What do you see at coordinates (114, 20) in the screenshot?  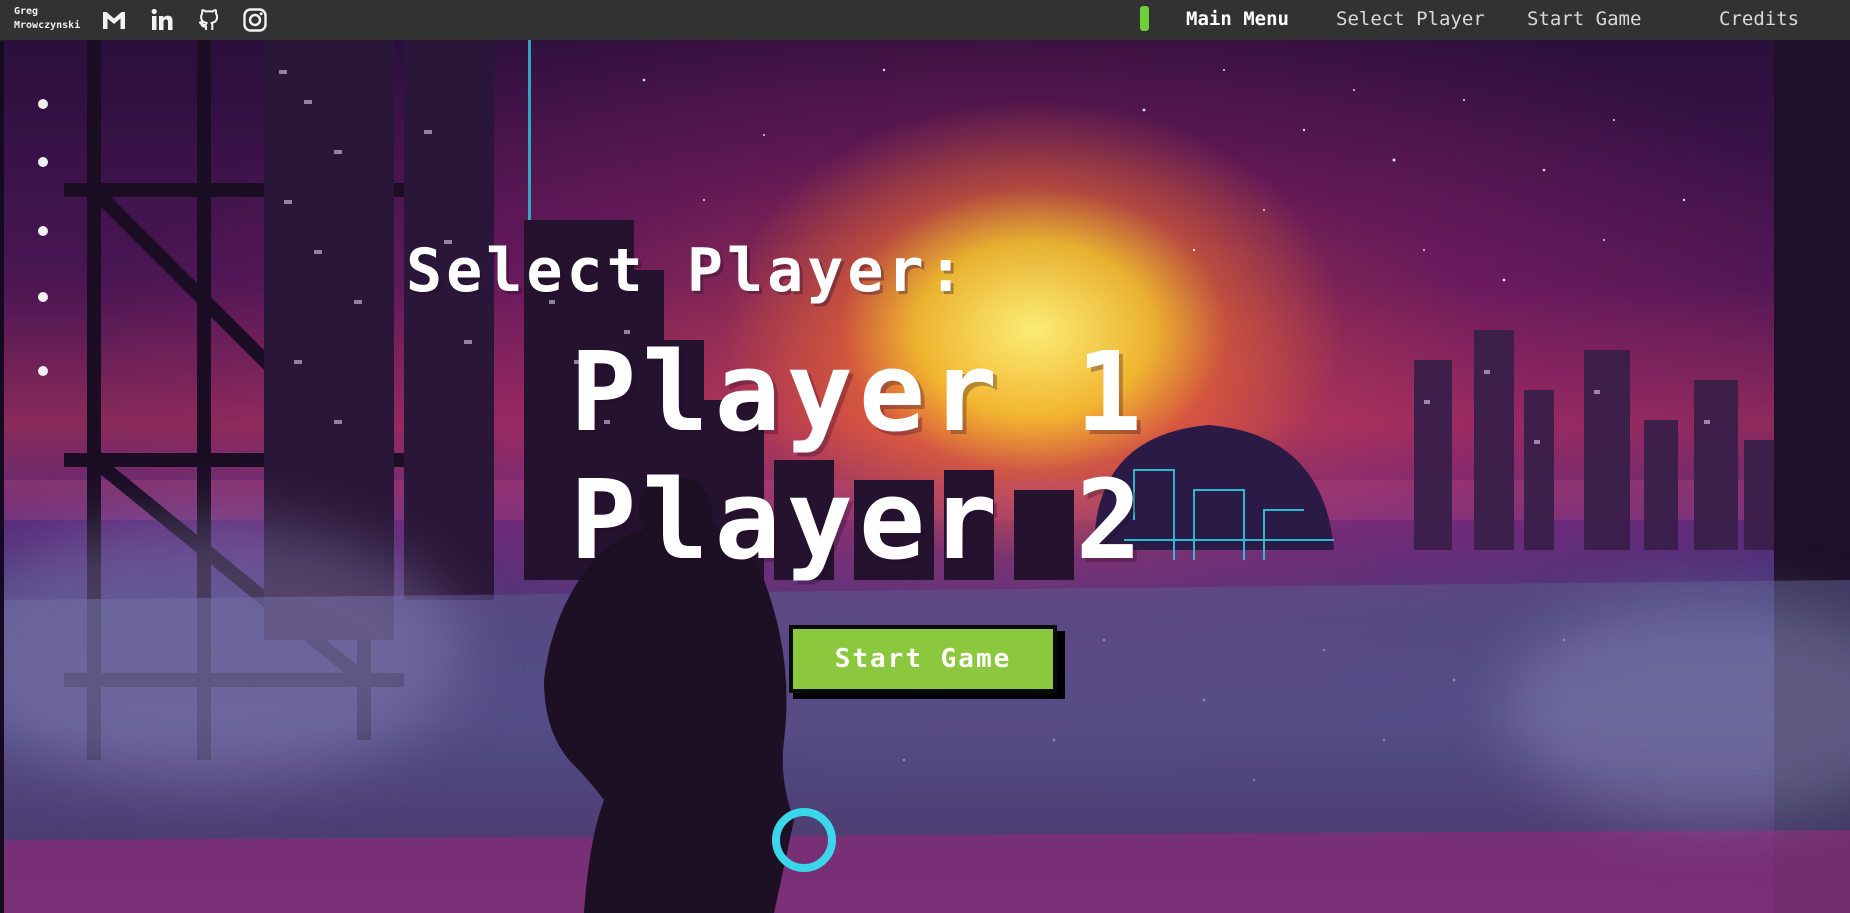 I see `gmail-icon` at bounding box center [114, 20].